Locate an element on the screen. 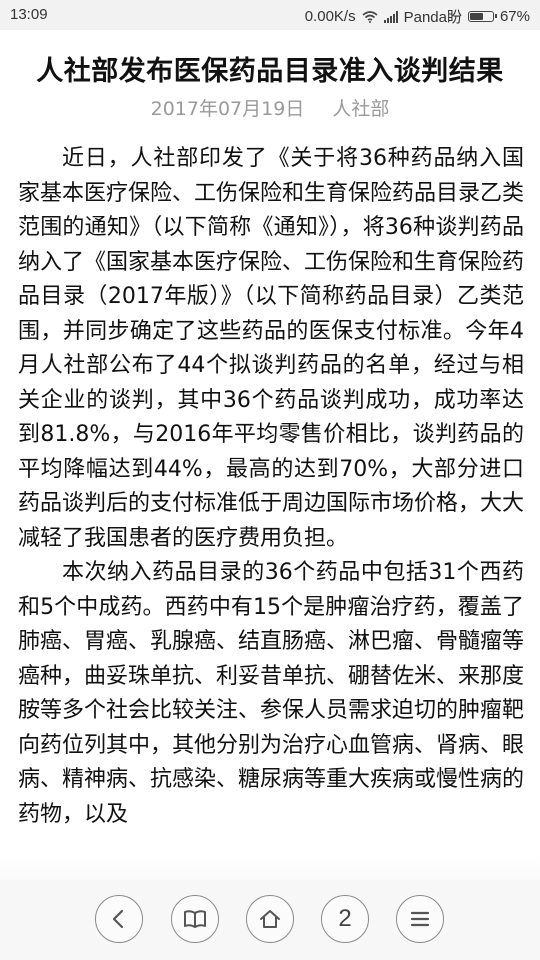 The image size is (540, 960). network-speed: 0.00K/s is located at coordinates (330, 16).